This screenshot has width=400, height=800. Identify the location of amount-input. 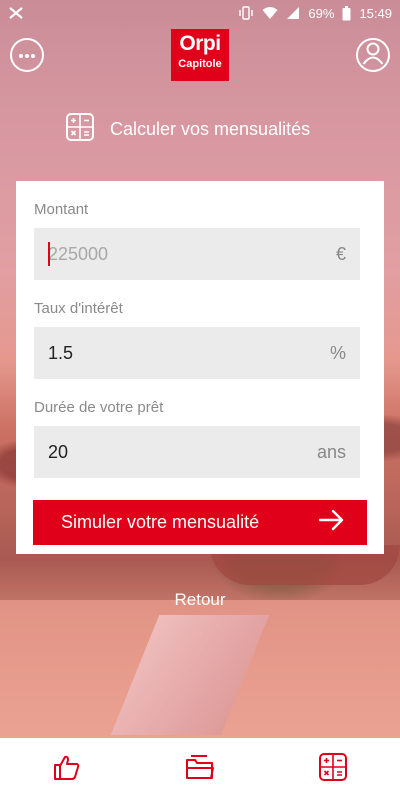
(192, 254).